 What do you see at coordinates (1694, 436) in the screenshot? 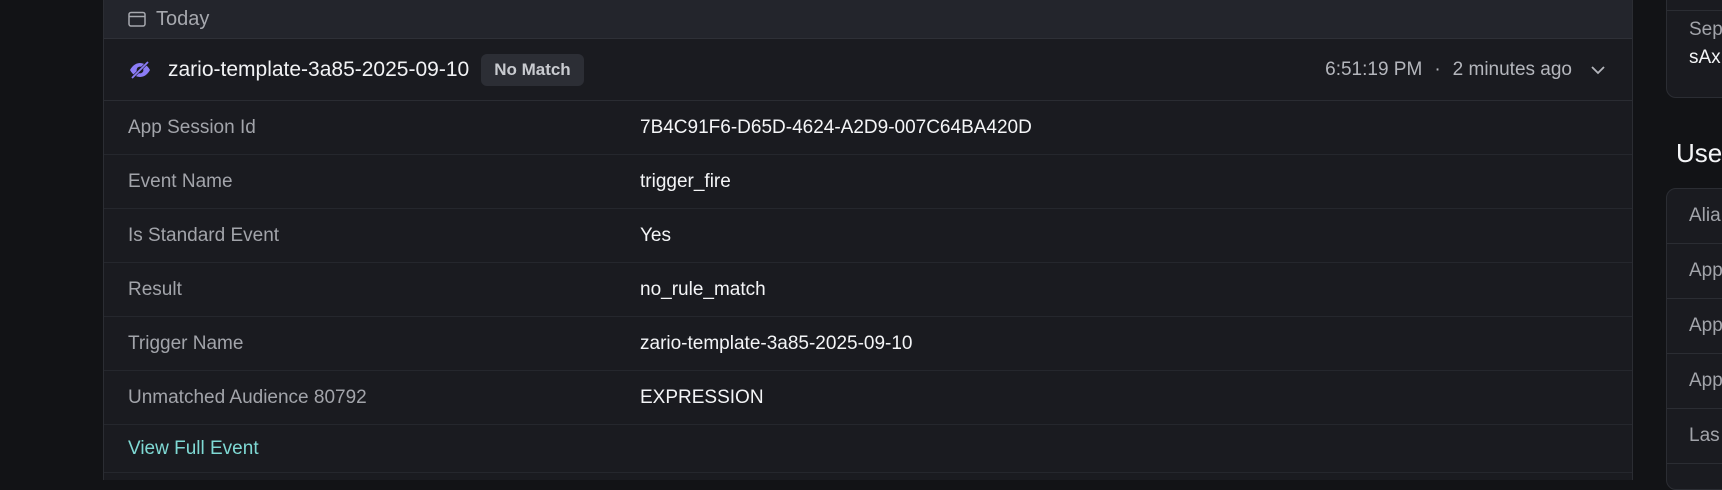
I see `user-info-item: Las` at bounding box center [1694, 436].